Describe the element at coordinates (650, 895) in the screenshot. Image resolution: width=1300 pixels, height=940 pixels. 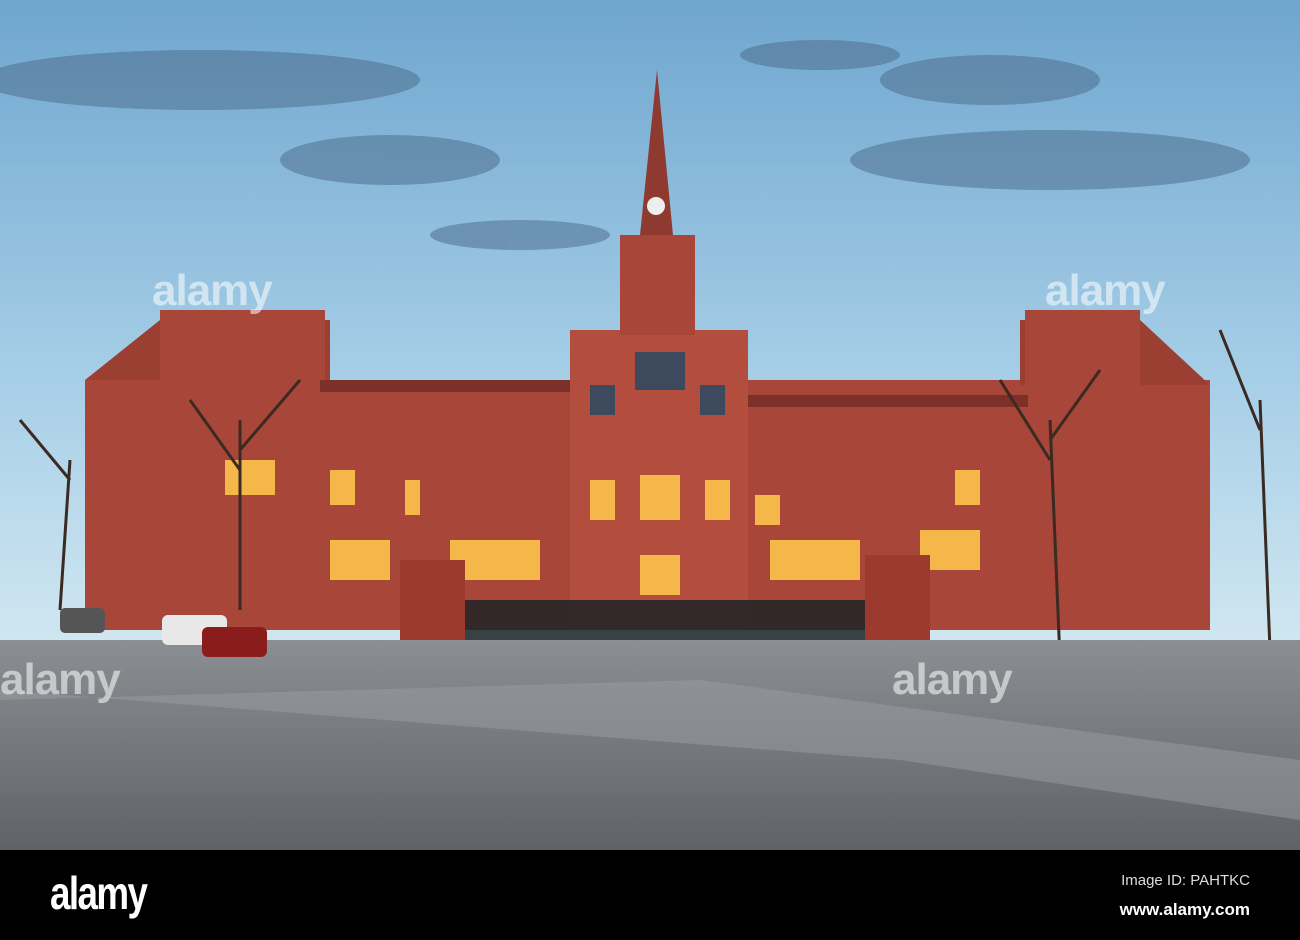
I see `footer-bar: alamy Image ID: PAHTKC www.alamy.com` at that location.